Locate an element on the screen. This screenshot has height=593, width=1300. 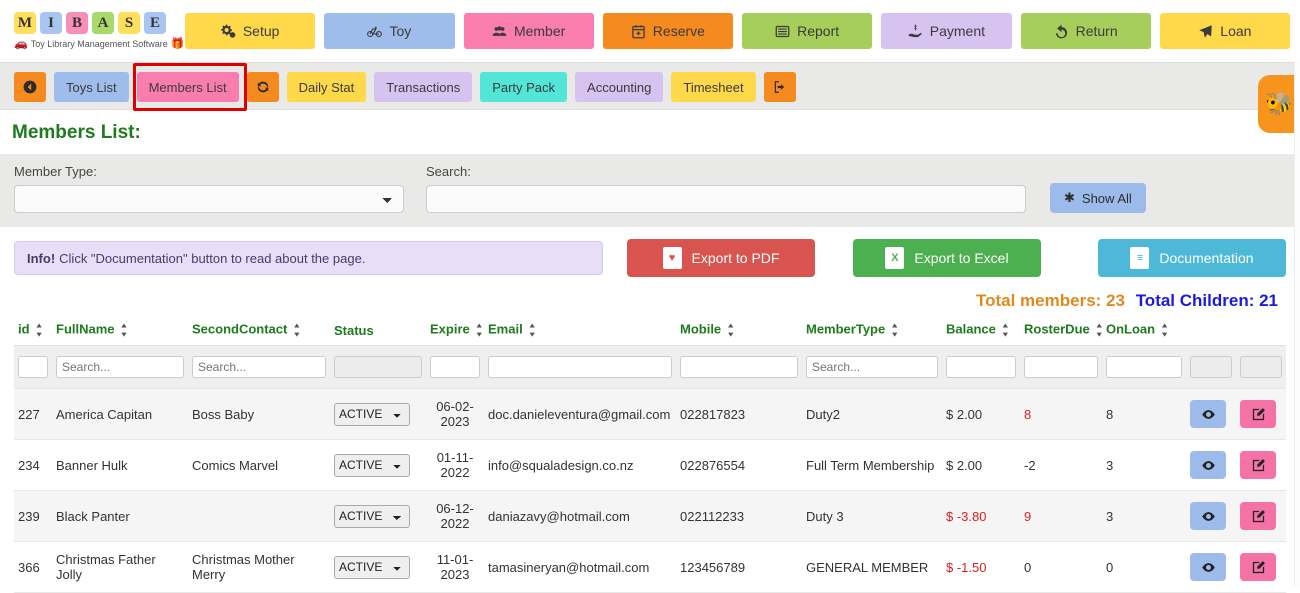
cell-secondcontact: Christmas Mother Merry is located at coordinates (259, 567).